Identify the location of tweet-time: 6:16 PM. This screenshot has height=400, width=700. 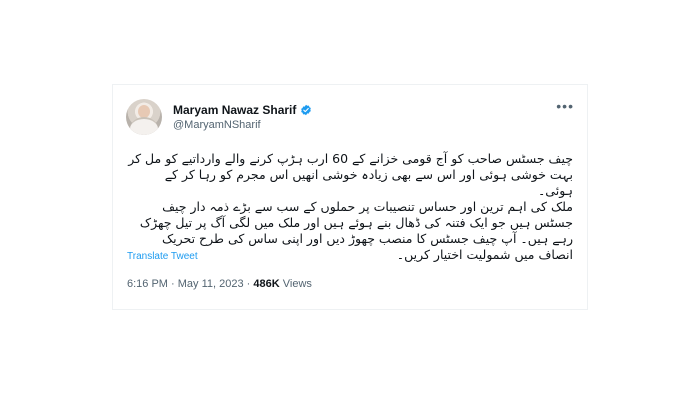
(147, 284).